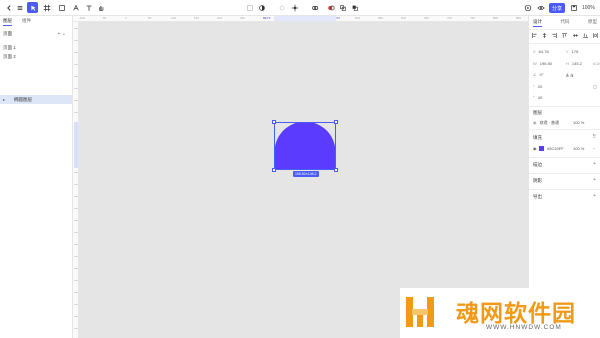 Image resolution: width=600 pixels, height=338 pixels. I want to click on align-right-icon, so click(555, 35).